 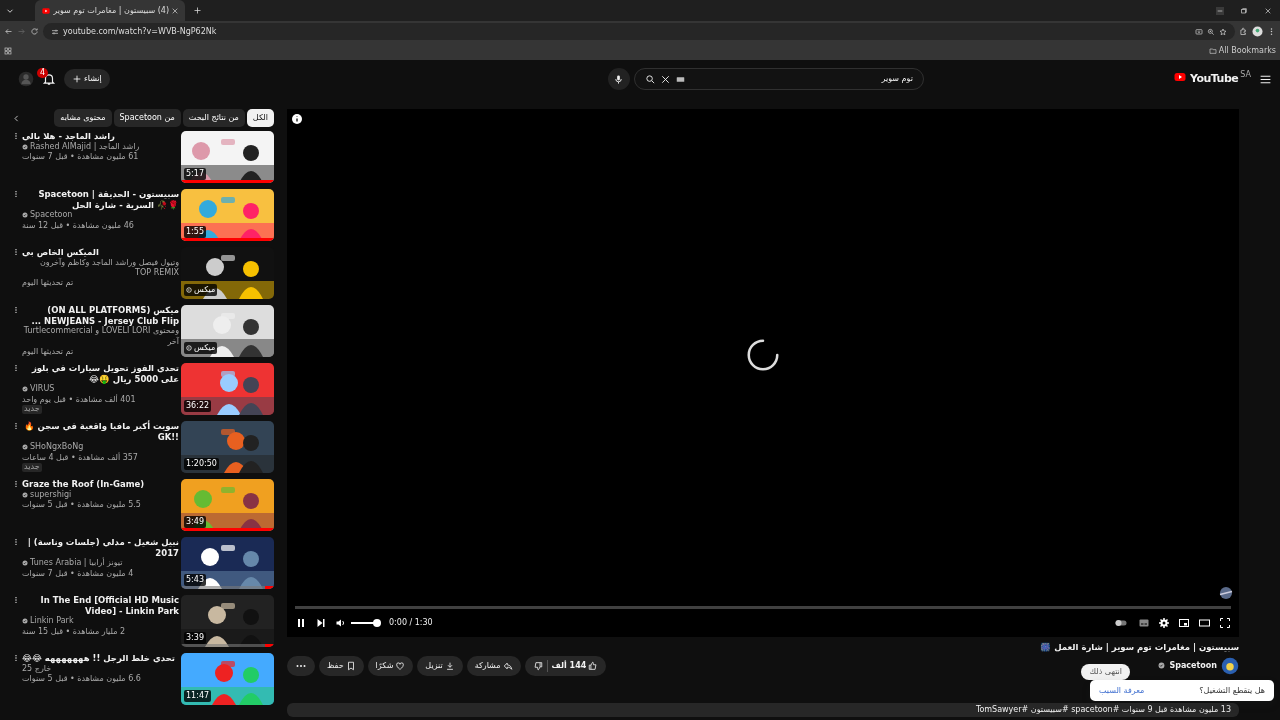 I want to click on thumbs-down-icon, so click(x=537, y=665).